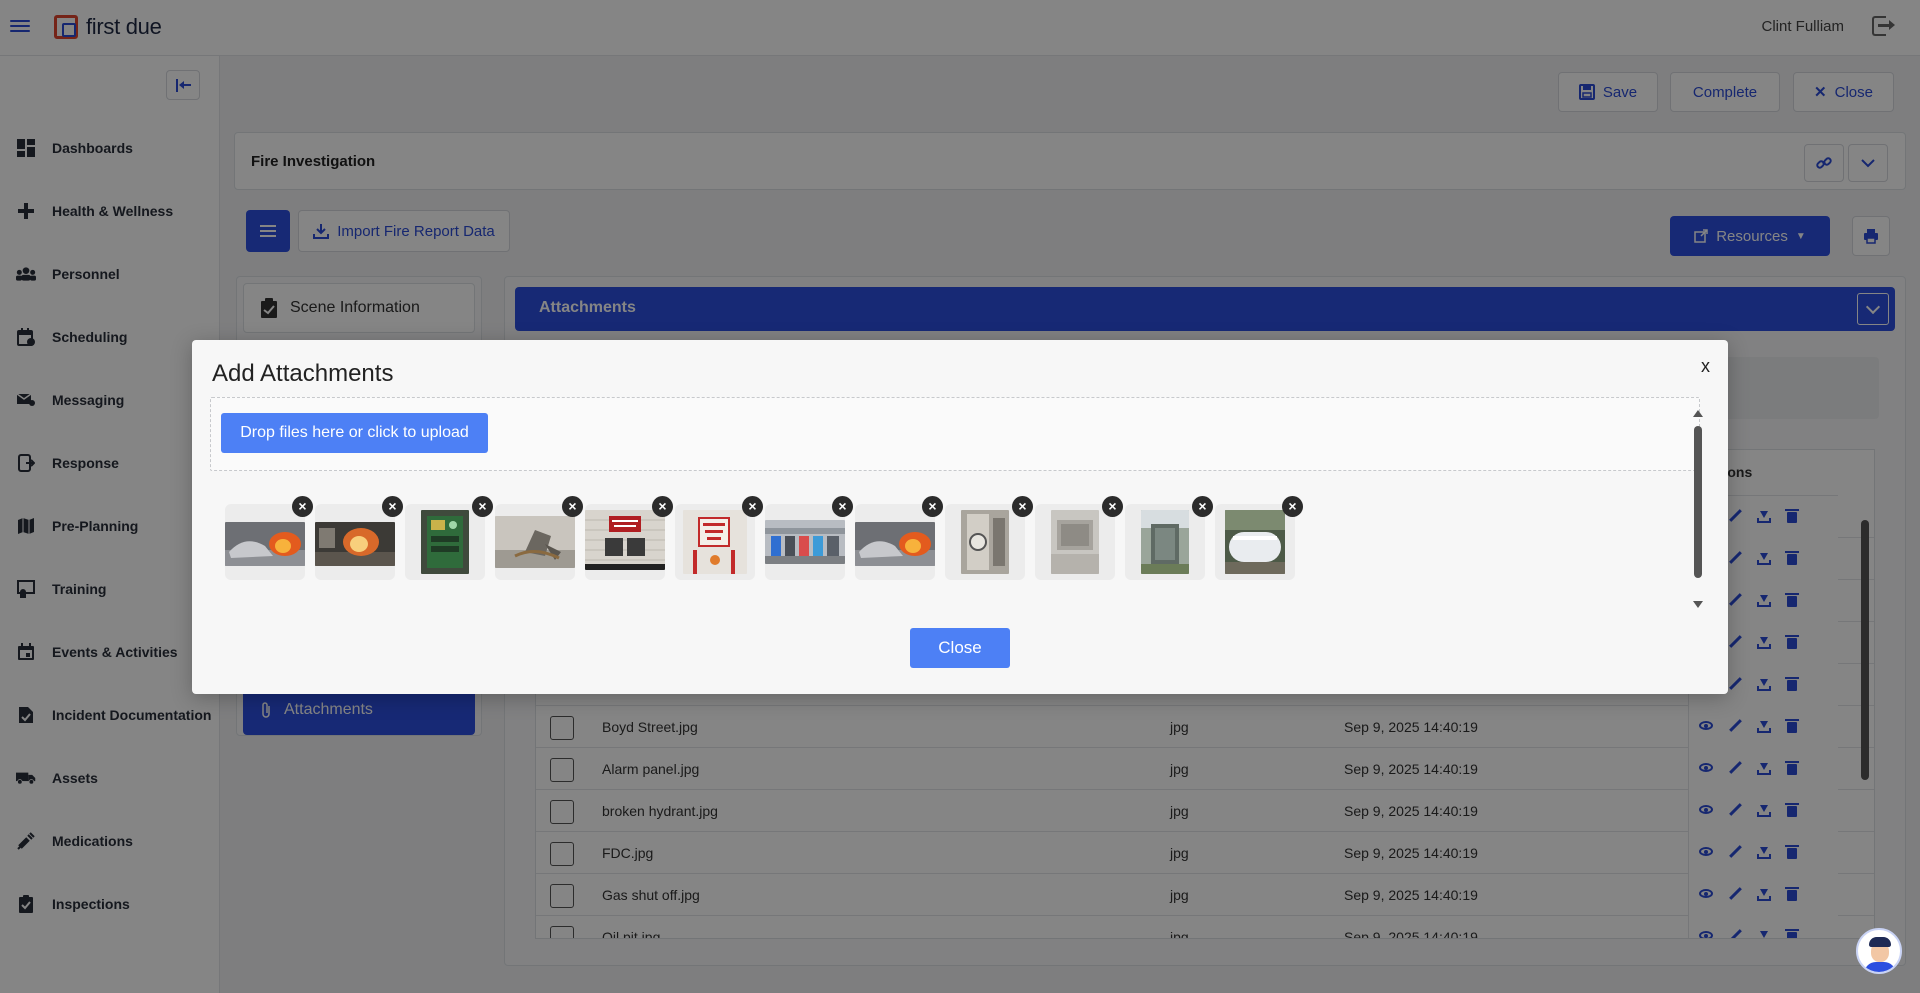 This screenshot has width=1920, height=993. I want to click on scroll-up-arrow-icon, so click(1698, 413).